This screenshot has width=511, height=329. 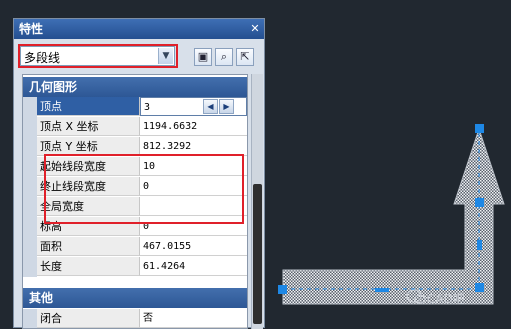 I want to click on grip-vertex-start, so click(x=282, y=289).